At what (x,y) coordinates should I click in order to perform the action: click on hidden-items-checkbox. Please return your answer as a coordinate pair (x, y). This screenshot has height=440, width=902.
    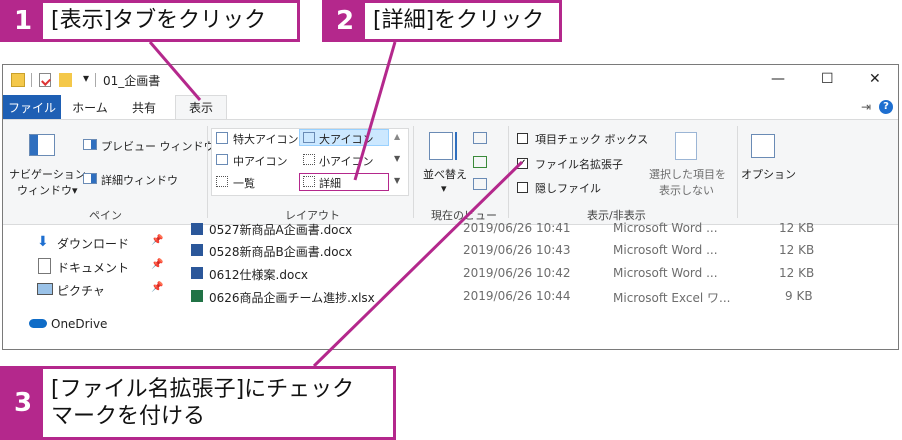
    Looking at the image, I should click on (522, 187).